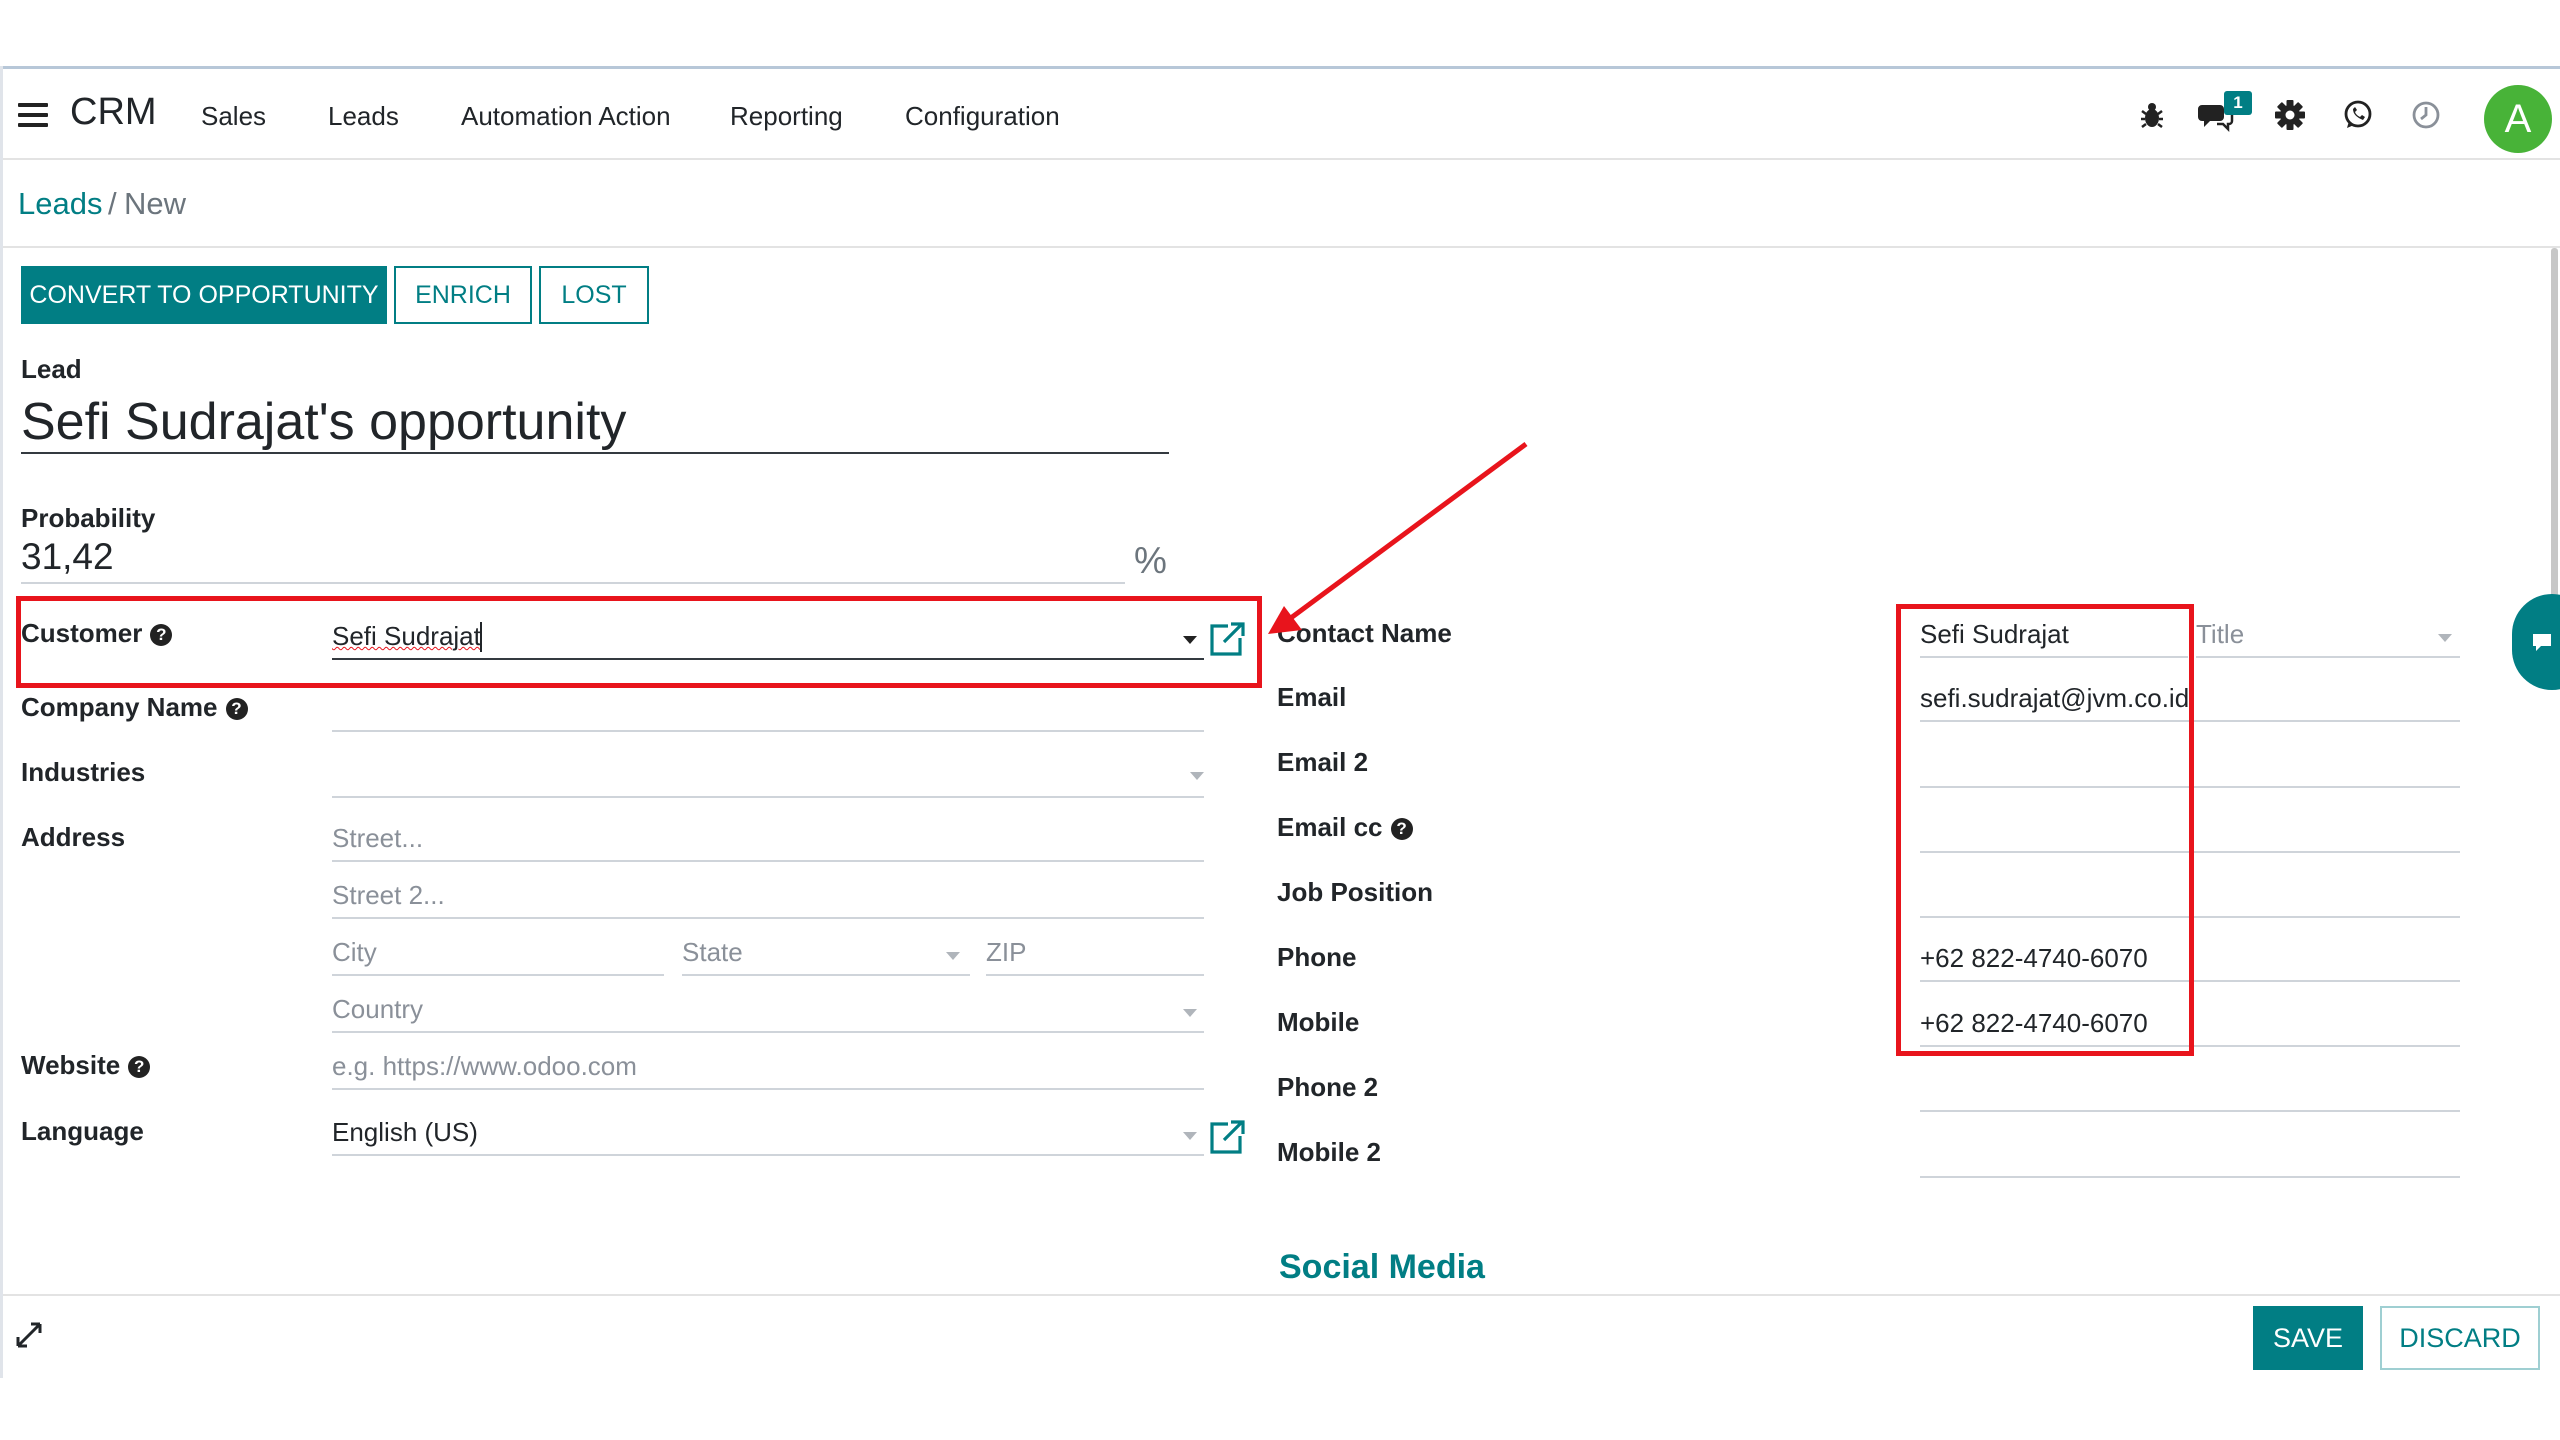 This screenshot has height=1440, width=2560. Describe the element at coordinates (73, 837) in the screenshot. I see `address-label: Address` at that location.